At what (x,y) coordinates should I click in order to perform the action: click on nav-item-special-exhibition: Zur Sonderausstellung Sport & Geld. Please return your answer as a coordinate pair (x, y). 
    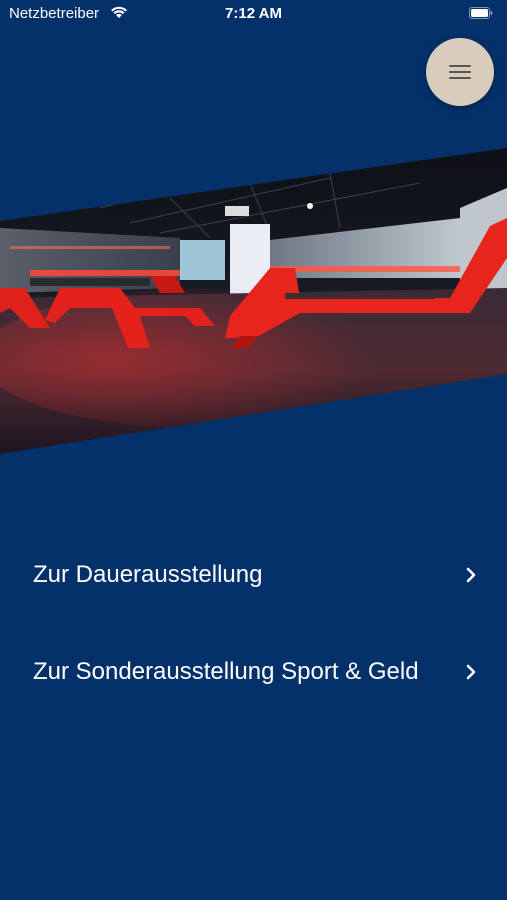
    Looking at the image, I should click on (253, 672).